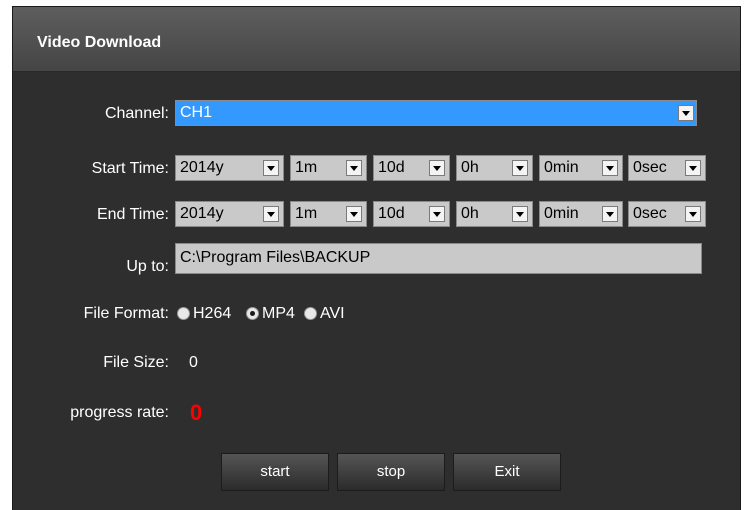 The image size is (753, 510). Describe the element at coordinates (391, 472) in the screenshot. I see `stop-button: stop` at that location.